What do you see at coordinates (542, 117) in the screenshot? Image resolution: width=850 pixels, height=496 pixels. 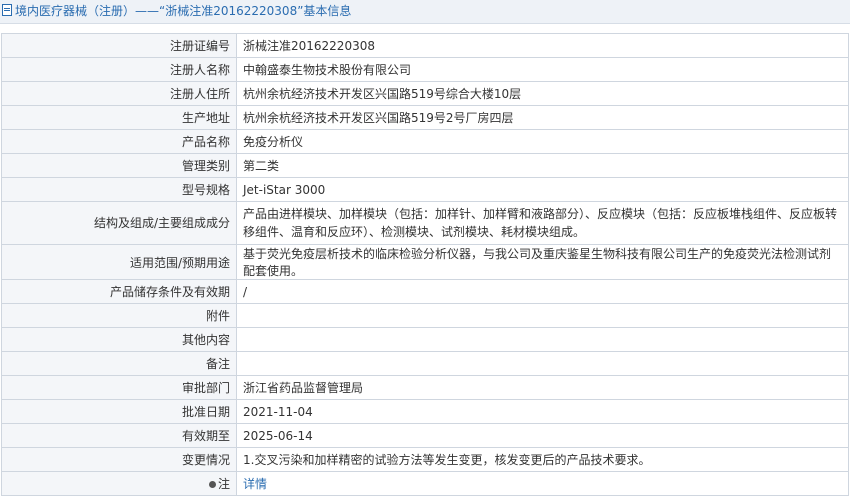 I see `row-value: 杭州余杭经济技术开发区兴国路519号2号厂房四层` at bounding box center [542, 117].